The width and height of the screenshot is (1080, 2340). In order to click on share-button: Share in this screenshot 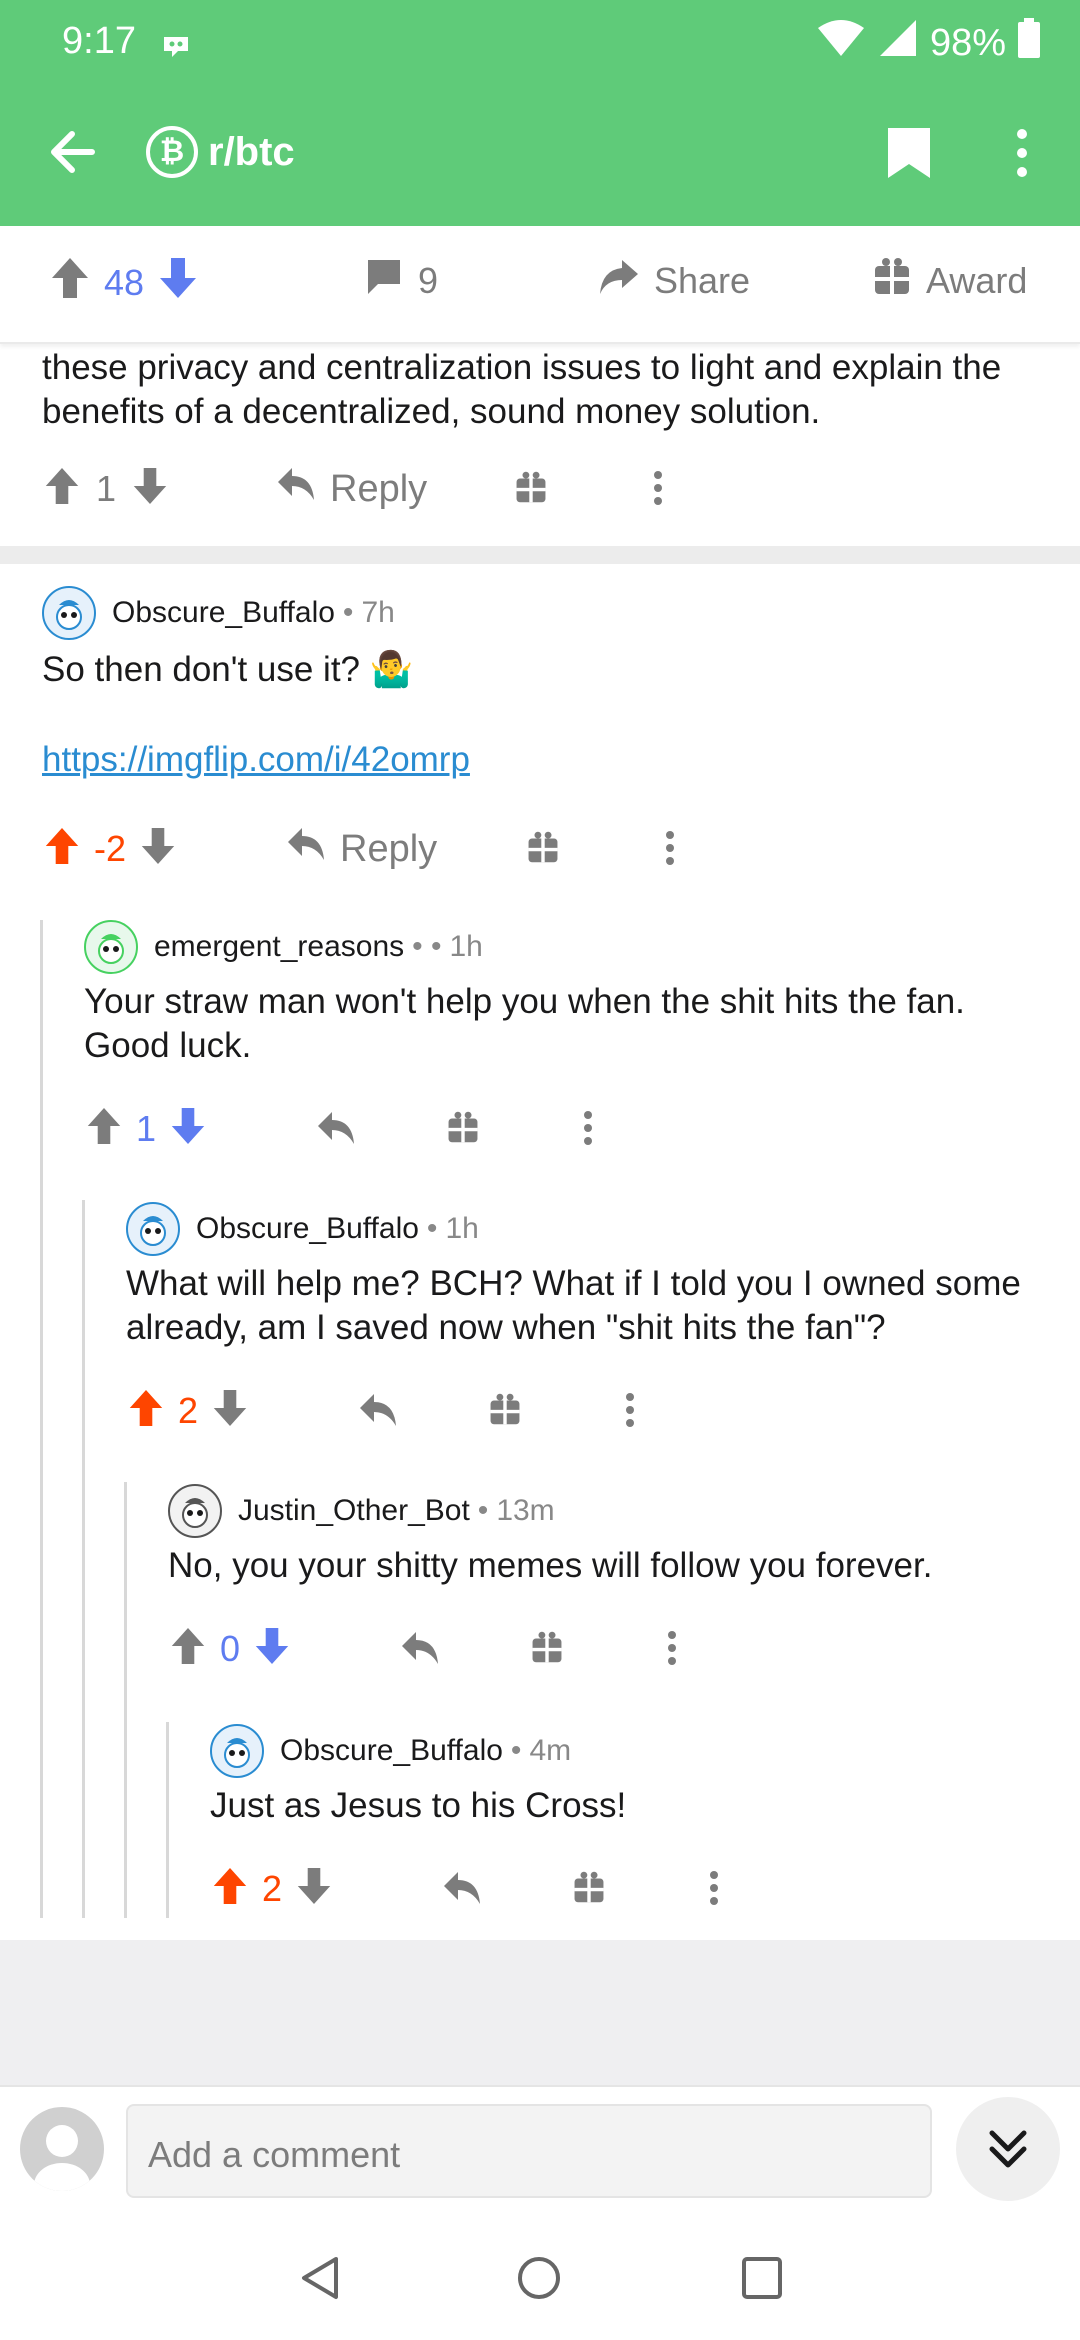, I will do `click(673, 280)`.